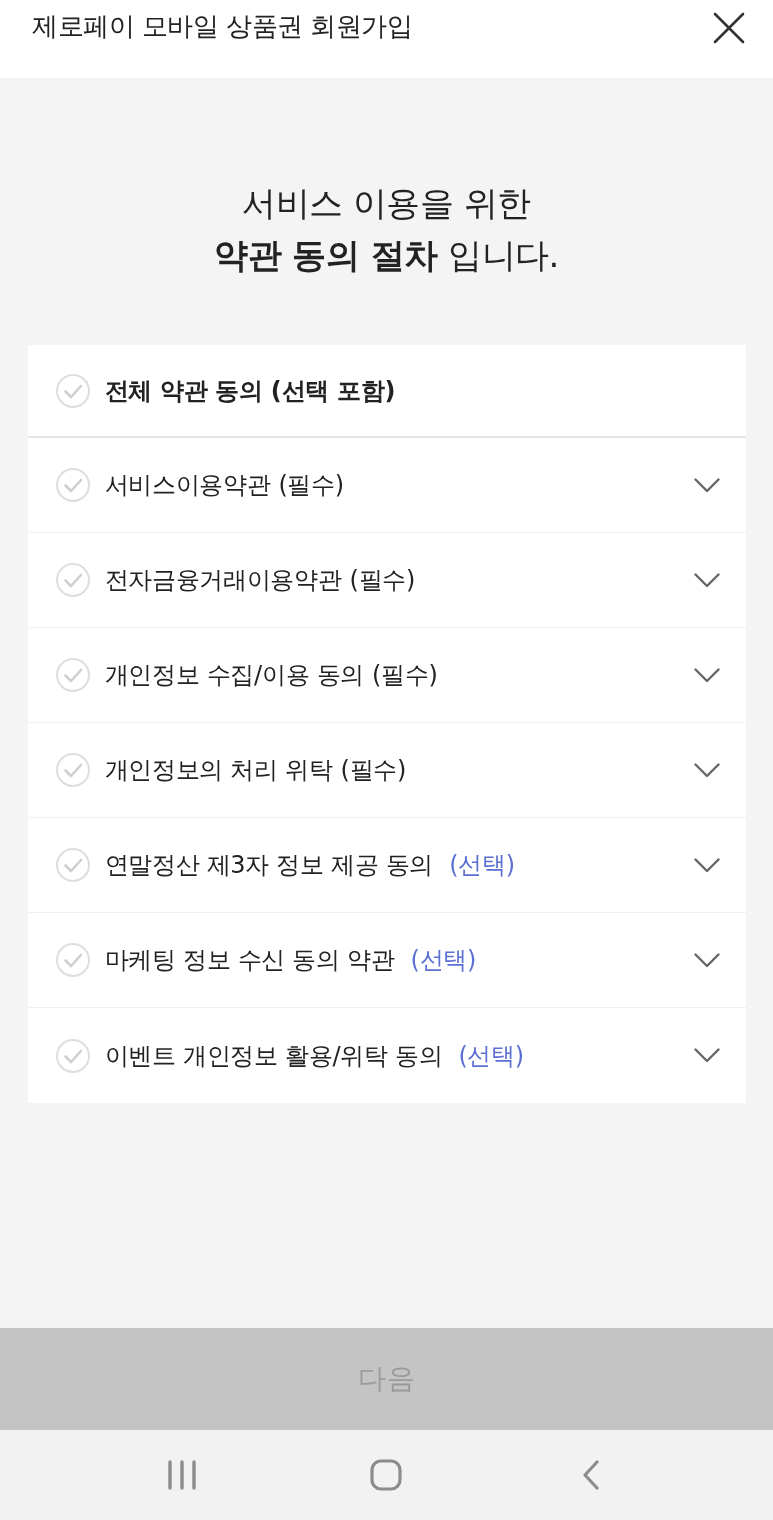 This screenshot has height=1520, width=773. What do you see at coordinates (218, 770) in the screenshot?
I see `terms-title: 개인정보의 처리 위탁` at bounding box center [218, 770].